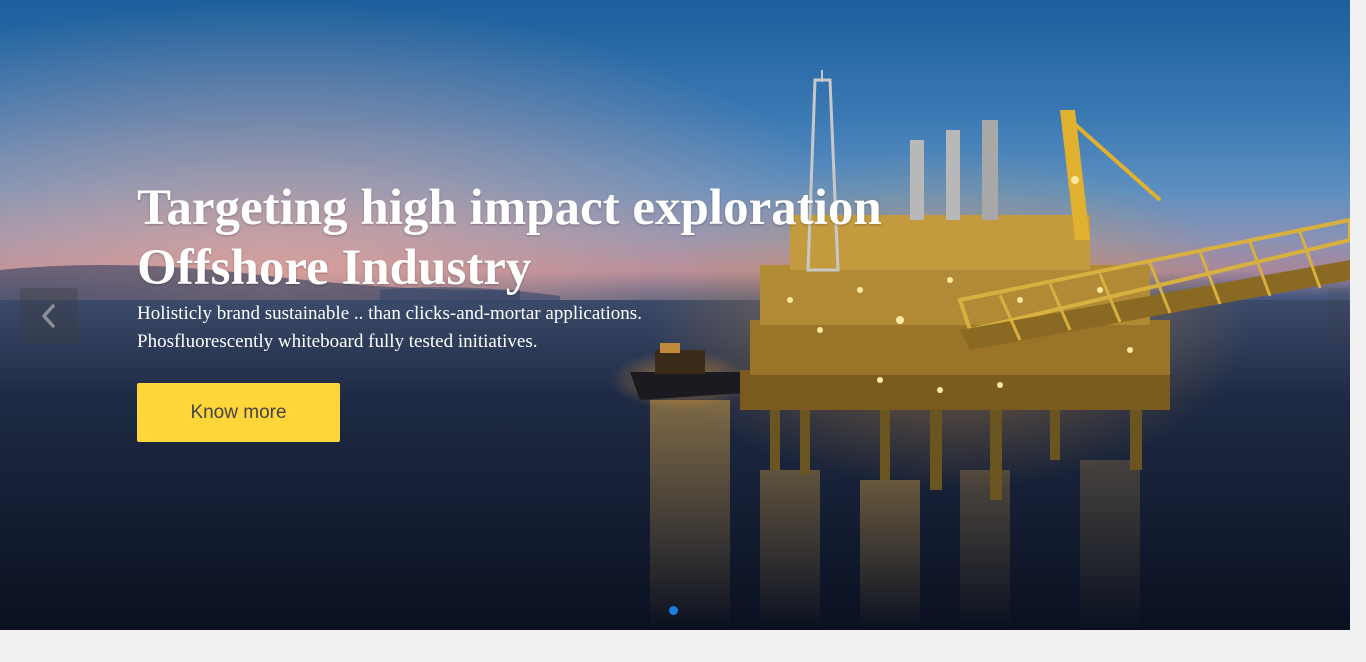 This screenshot has width=1366, height=662. I want to click on know-more-button: Know more, so click(238, 412).